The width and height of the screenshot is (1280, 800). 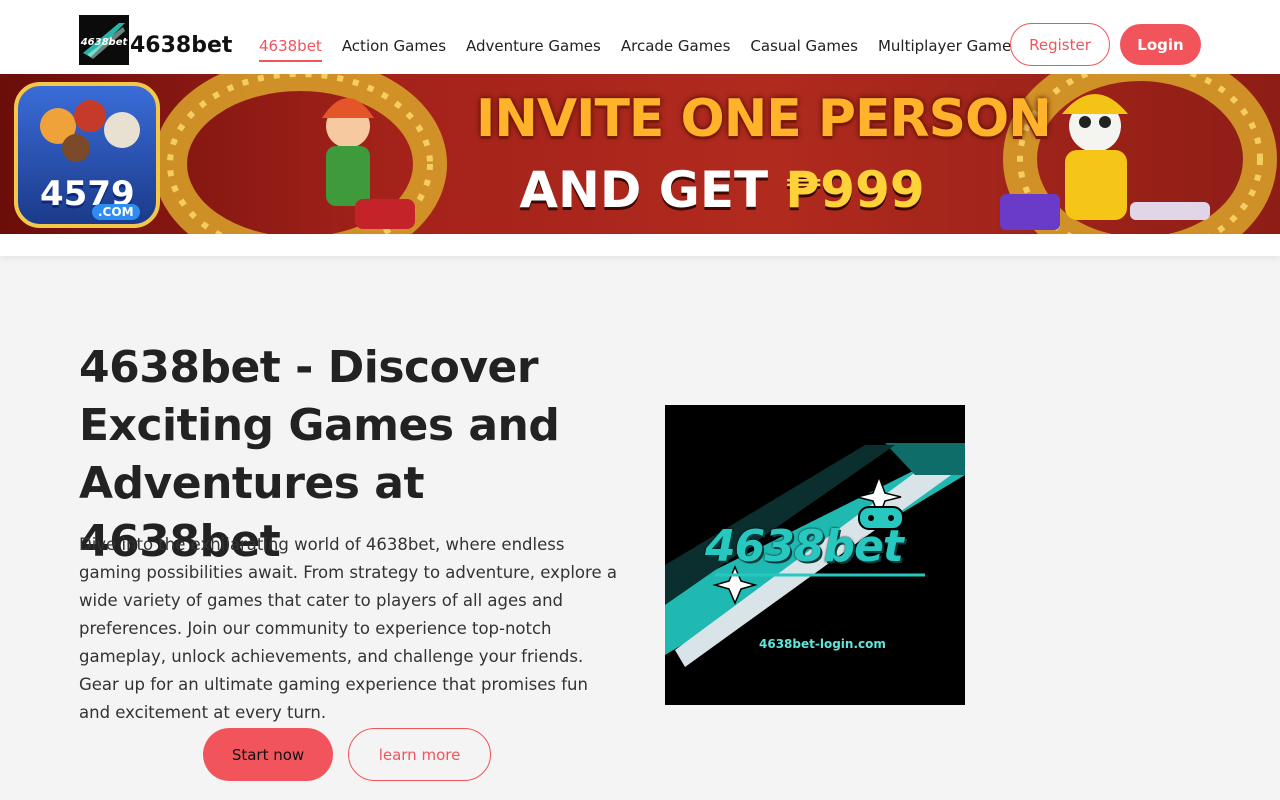 What do you see at coordinates (290, 48) in the screenshot?
I see `nav-item-home: 4638bet` at bounding box center [290, 48].